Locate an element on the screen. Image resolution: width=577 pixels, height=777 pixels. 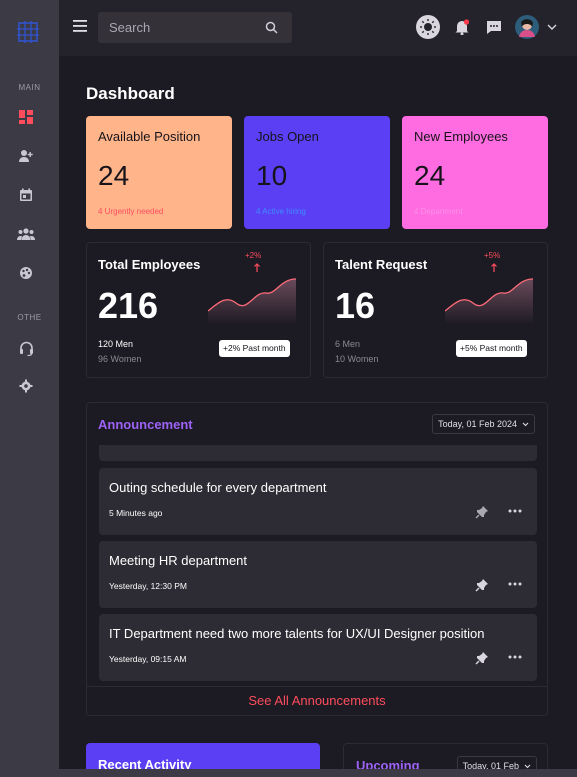
total-employees-title: Total Employees is located at coordinates (149, 264).